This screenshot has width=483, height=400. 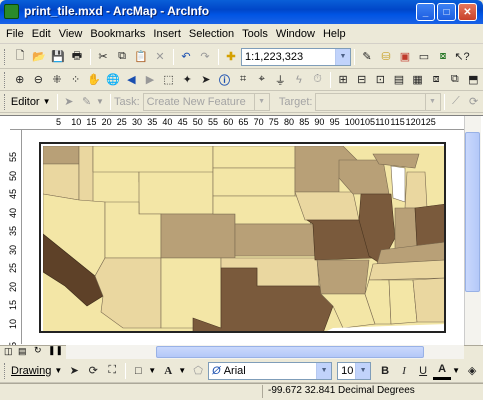 What do you see at coordinates (186, 57) in the screenshot?
I see `undo-icon: ↶` at bounding box center [186, 57].